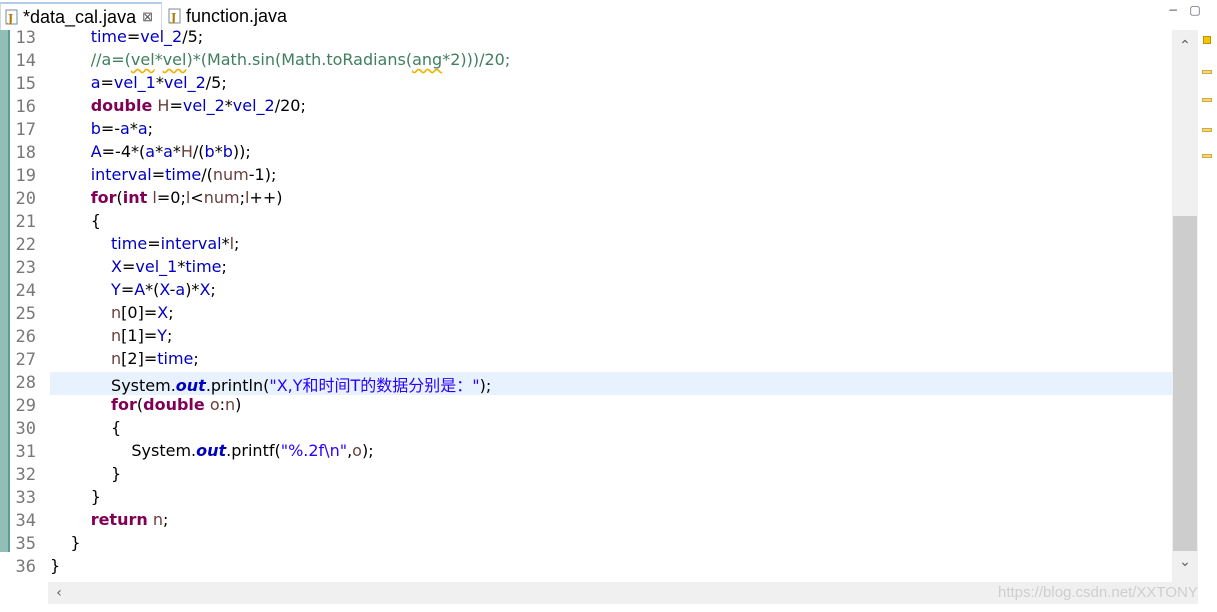  Describe the element at coordinates (25, 268) in the screenshot. I see `line-number: 23` at that location.